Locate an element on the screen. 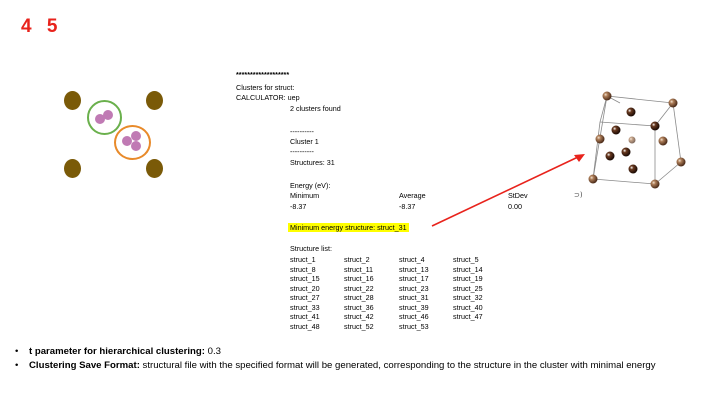 Image resolution: width=720 pixels, height=405 pixels. bullet-bold: t parameter for hierarchical clustering: is located at coordinates (117, 351).